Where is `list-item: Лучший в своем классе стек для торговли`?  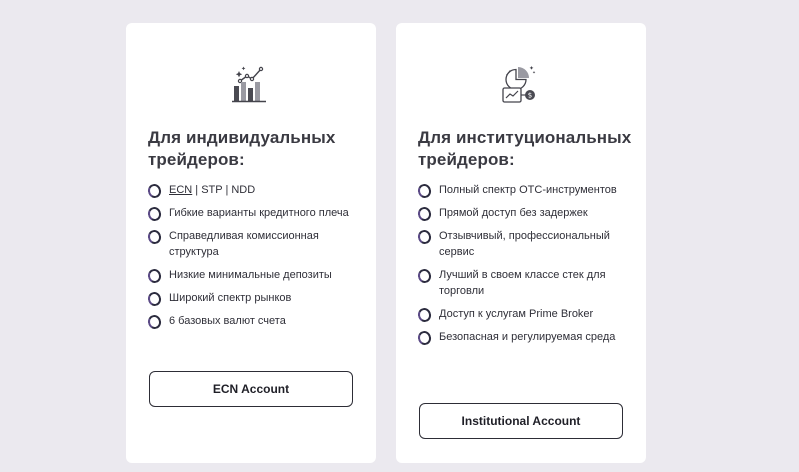 list-item: Лучший в своем классе стек для торговли is located at coordinates (522, 283).